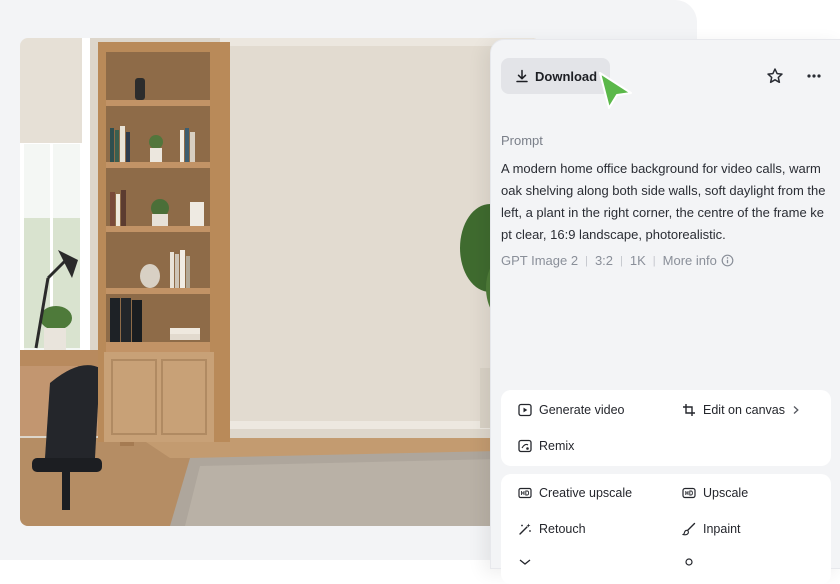 The width and height of the screenshot is (840, 584). What do you see at coordinates (689, 410) in the screenshot?
I see `crop-icon` at bounding box center [689, 410].